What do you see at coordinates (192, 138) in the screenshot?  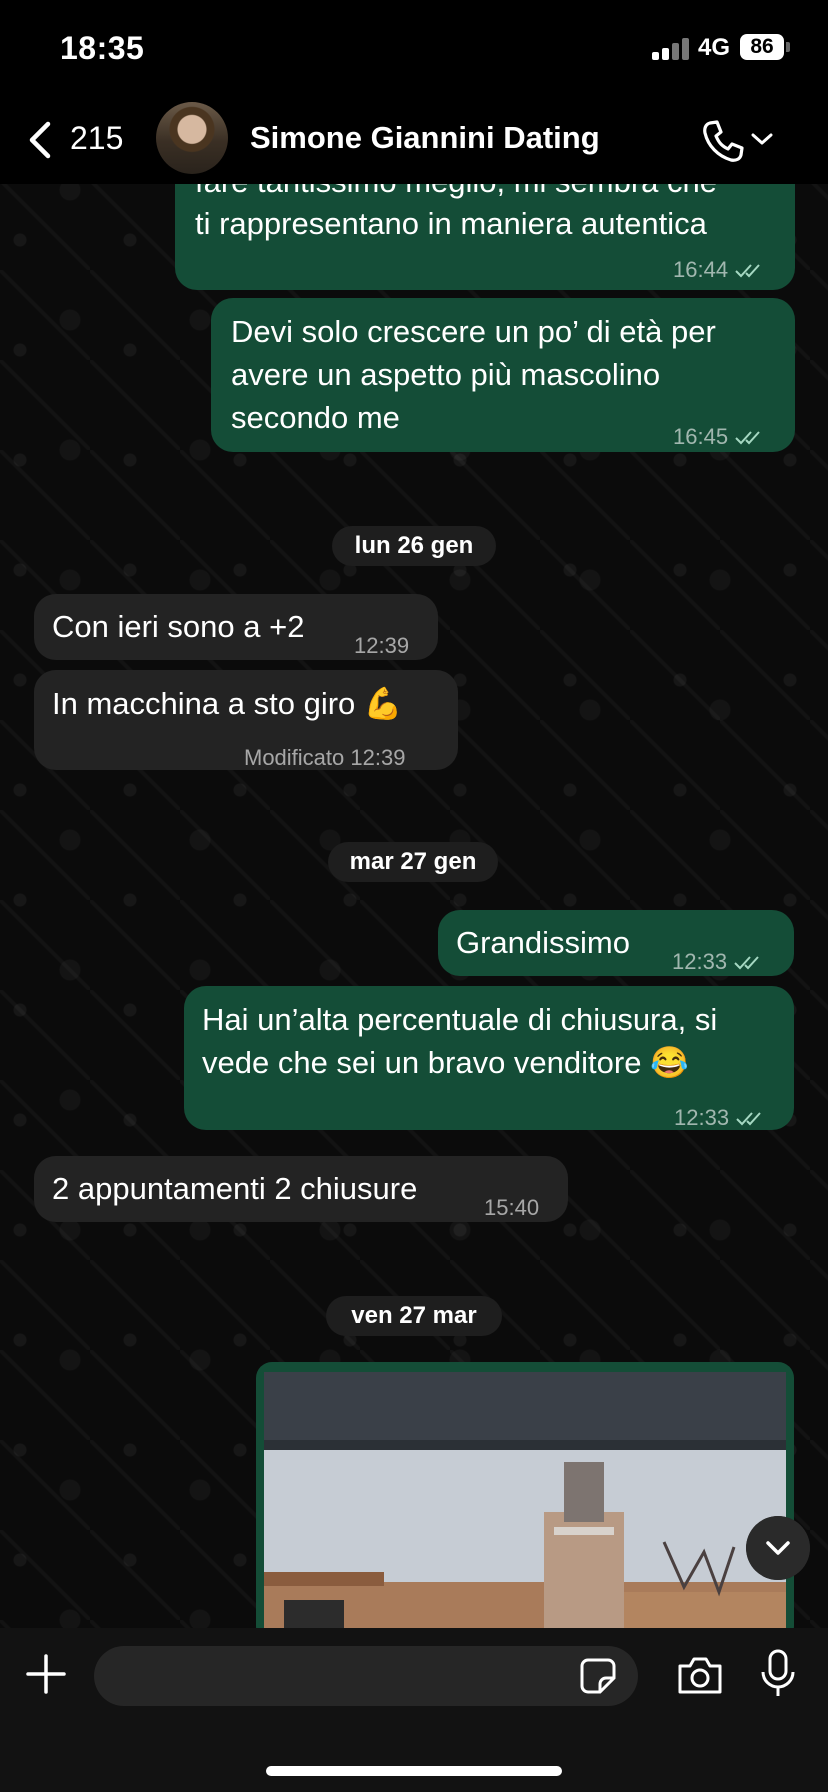 I see `contact-avatar` at bounding box center [192, 138].